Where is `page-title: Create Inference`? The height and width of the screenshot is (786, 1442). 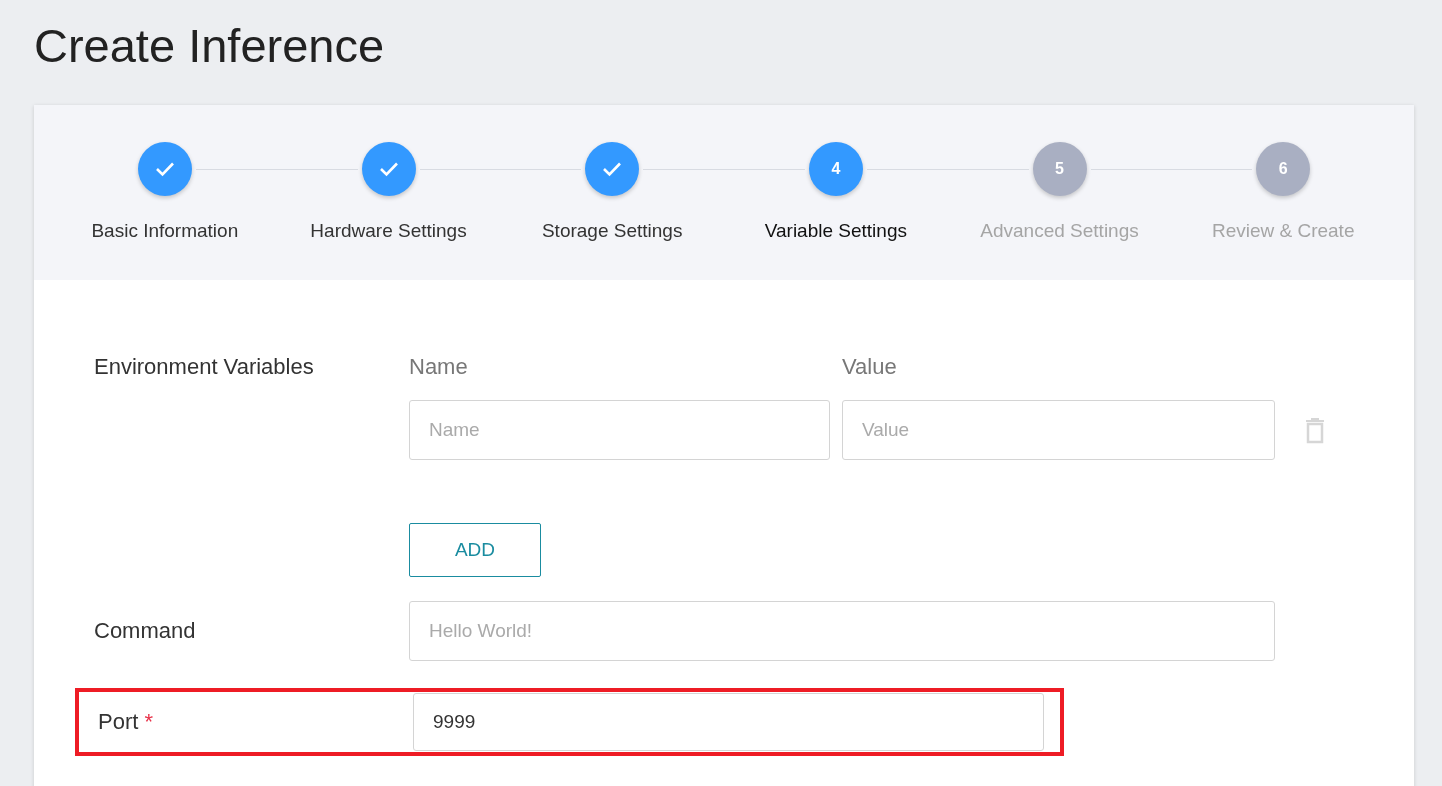
page-title: Create Inference is located at coordinates (210, 46).